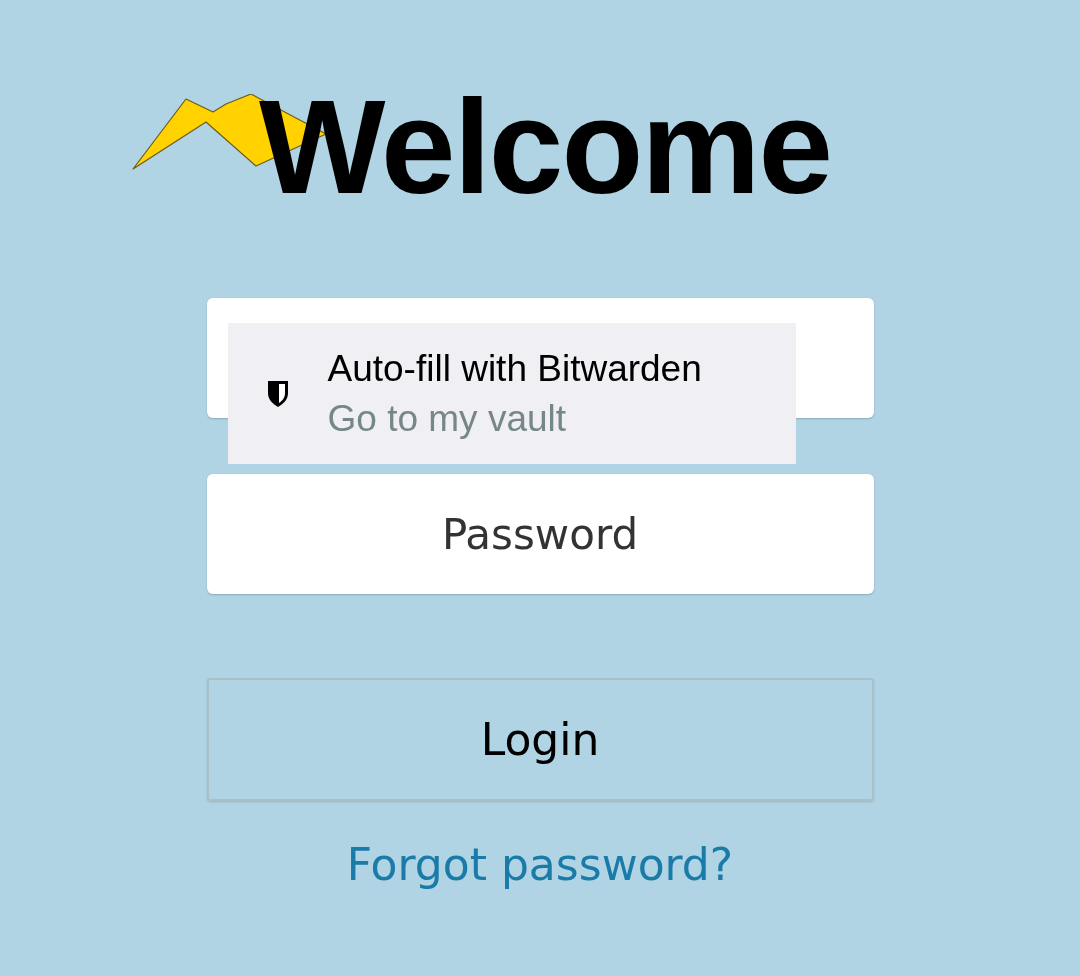 This screenshot has width=1080, height=976. Describe the element at coordinates (545, 147) in the screenshot. I see `welcome-title: Welcome` at that location.